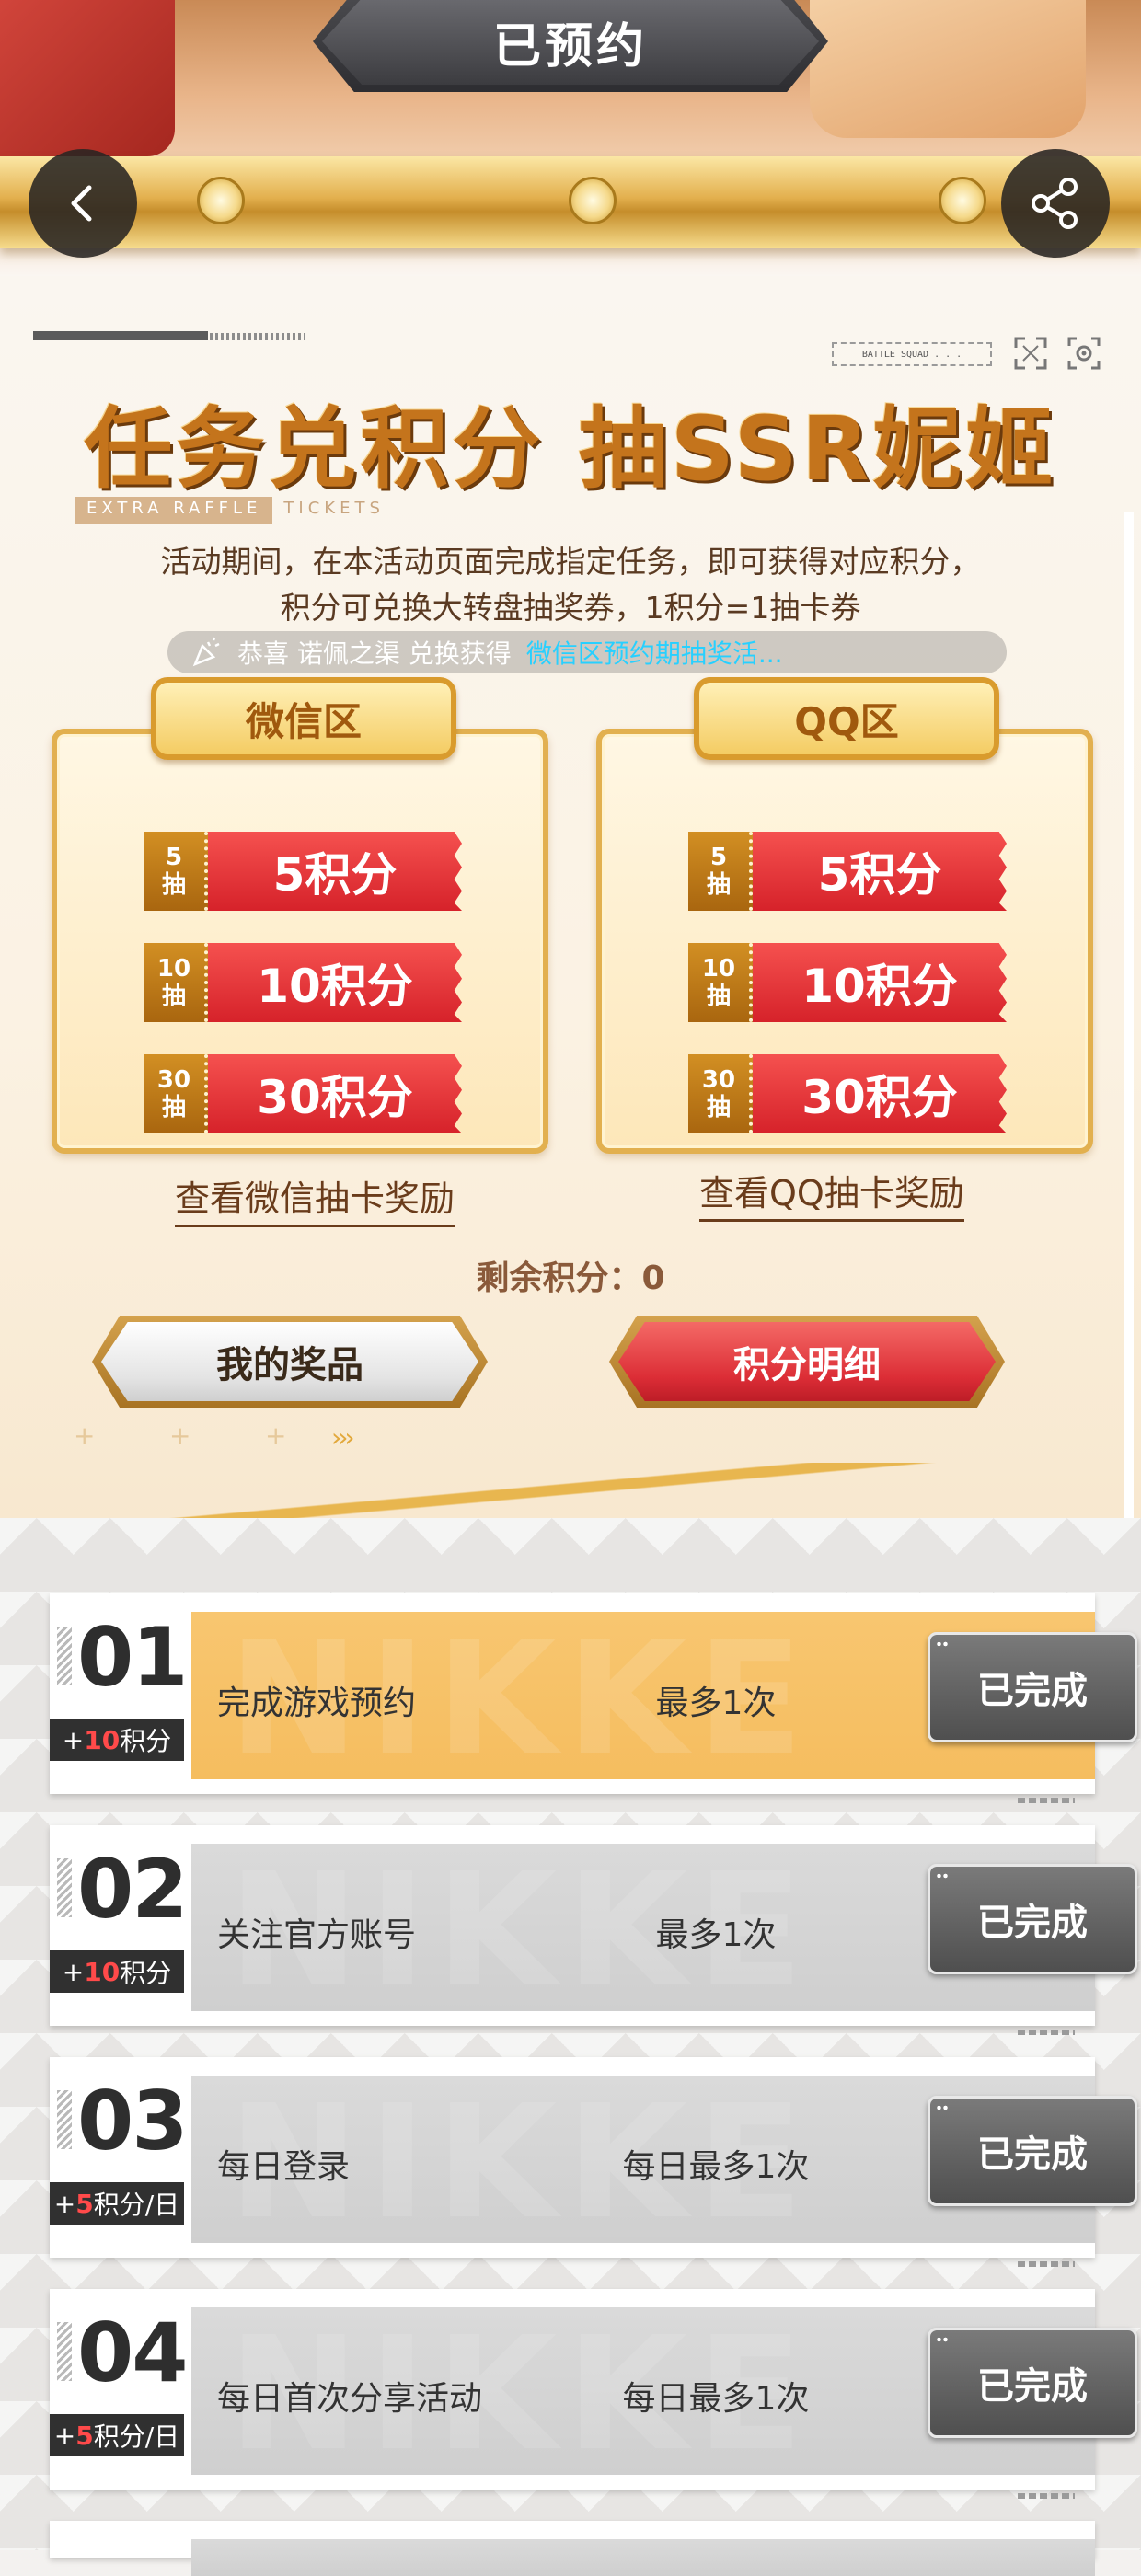 Image resolution: width=1141 pixels, height=2576 pixels. What do you see at coordinates (132, 2353) in the screenshot?
I see `task-number: 04` at bounding box center [132, 2353].